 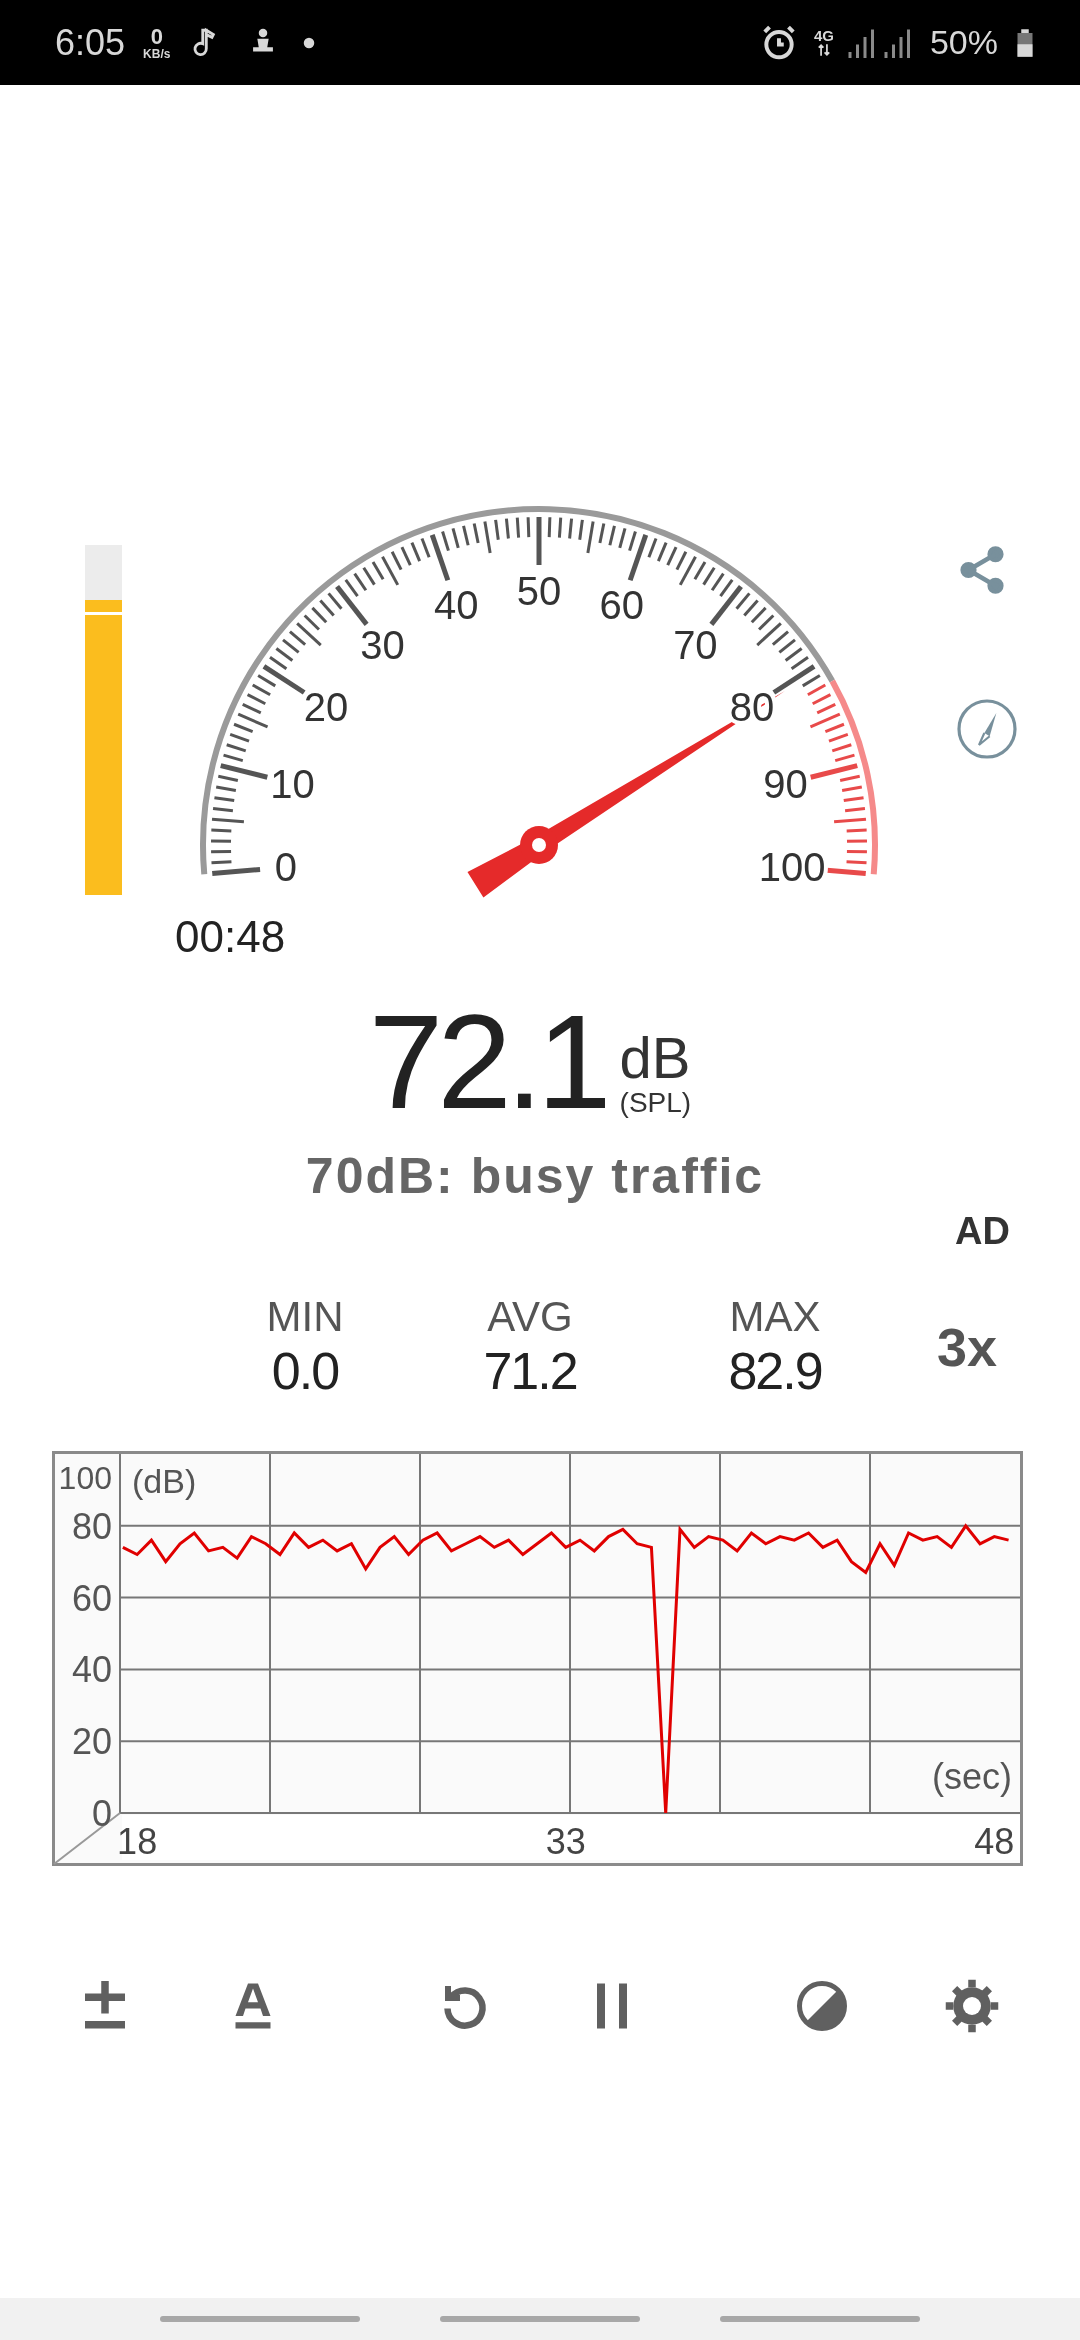 I want to click on weighting-label: (SPL), so click(x=655, y=1103).